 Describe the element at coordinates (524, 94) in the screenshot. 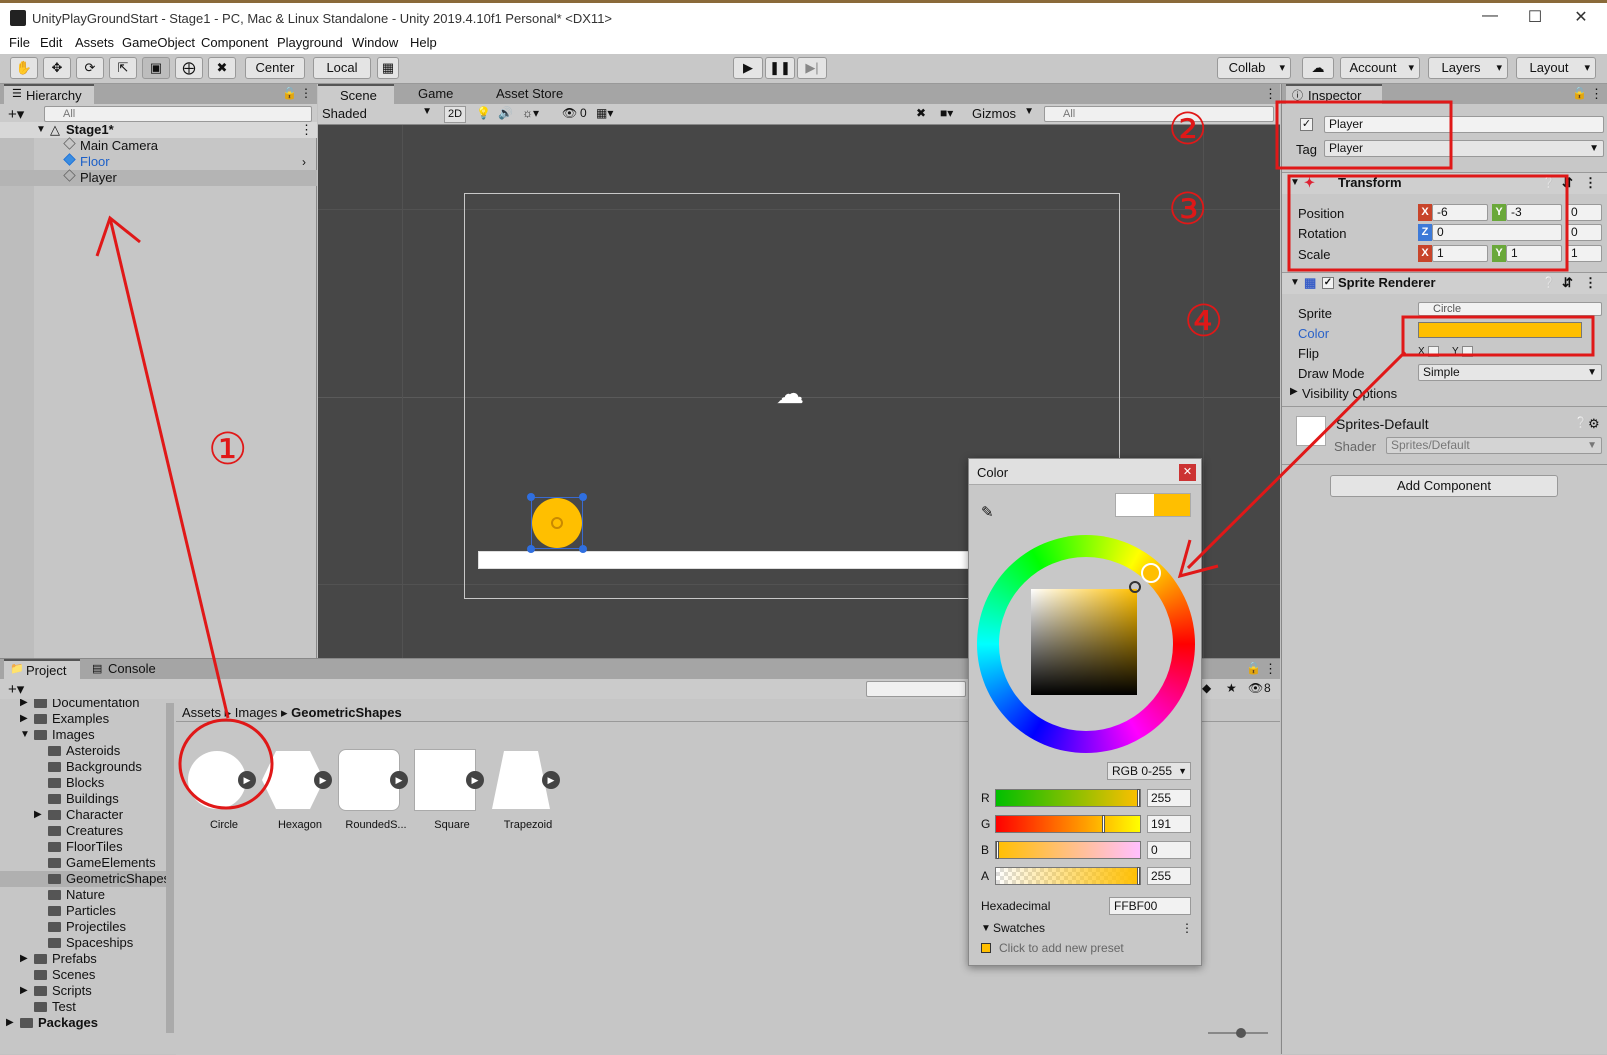

I see `tab-asset-store: Asset Store` at that location.